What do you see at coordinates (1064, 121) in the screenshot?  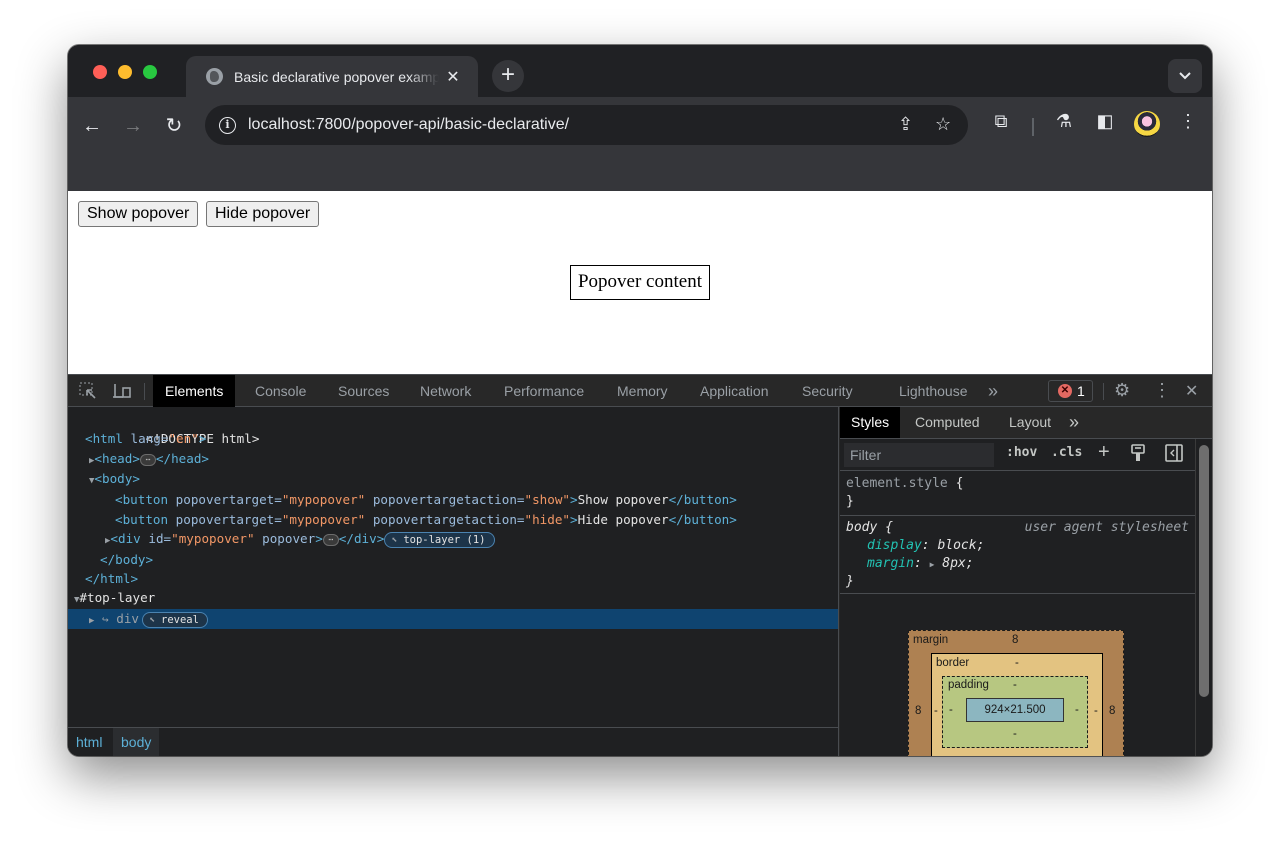 I see `labs-flask-icon: ⚗` at bounding box center [1064, 121].